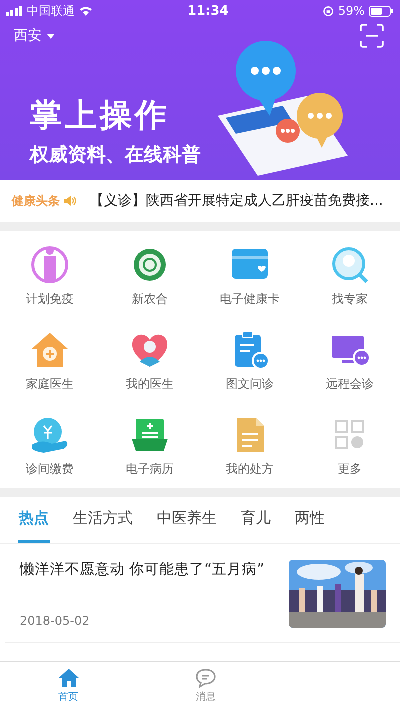 Image resolution: width=400 pixels, height=710 pixels. What do you see at coordinates (351, 11) in the screenshot?
I see `battery-percent: 59%` at bounding box center [351, 11].